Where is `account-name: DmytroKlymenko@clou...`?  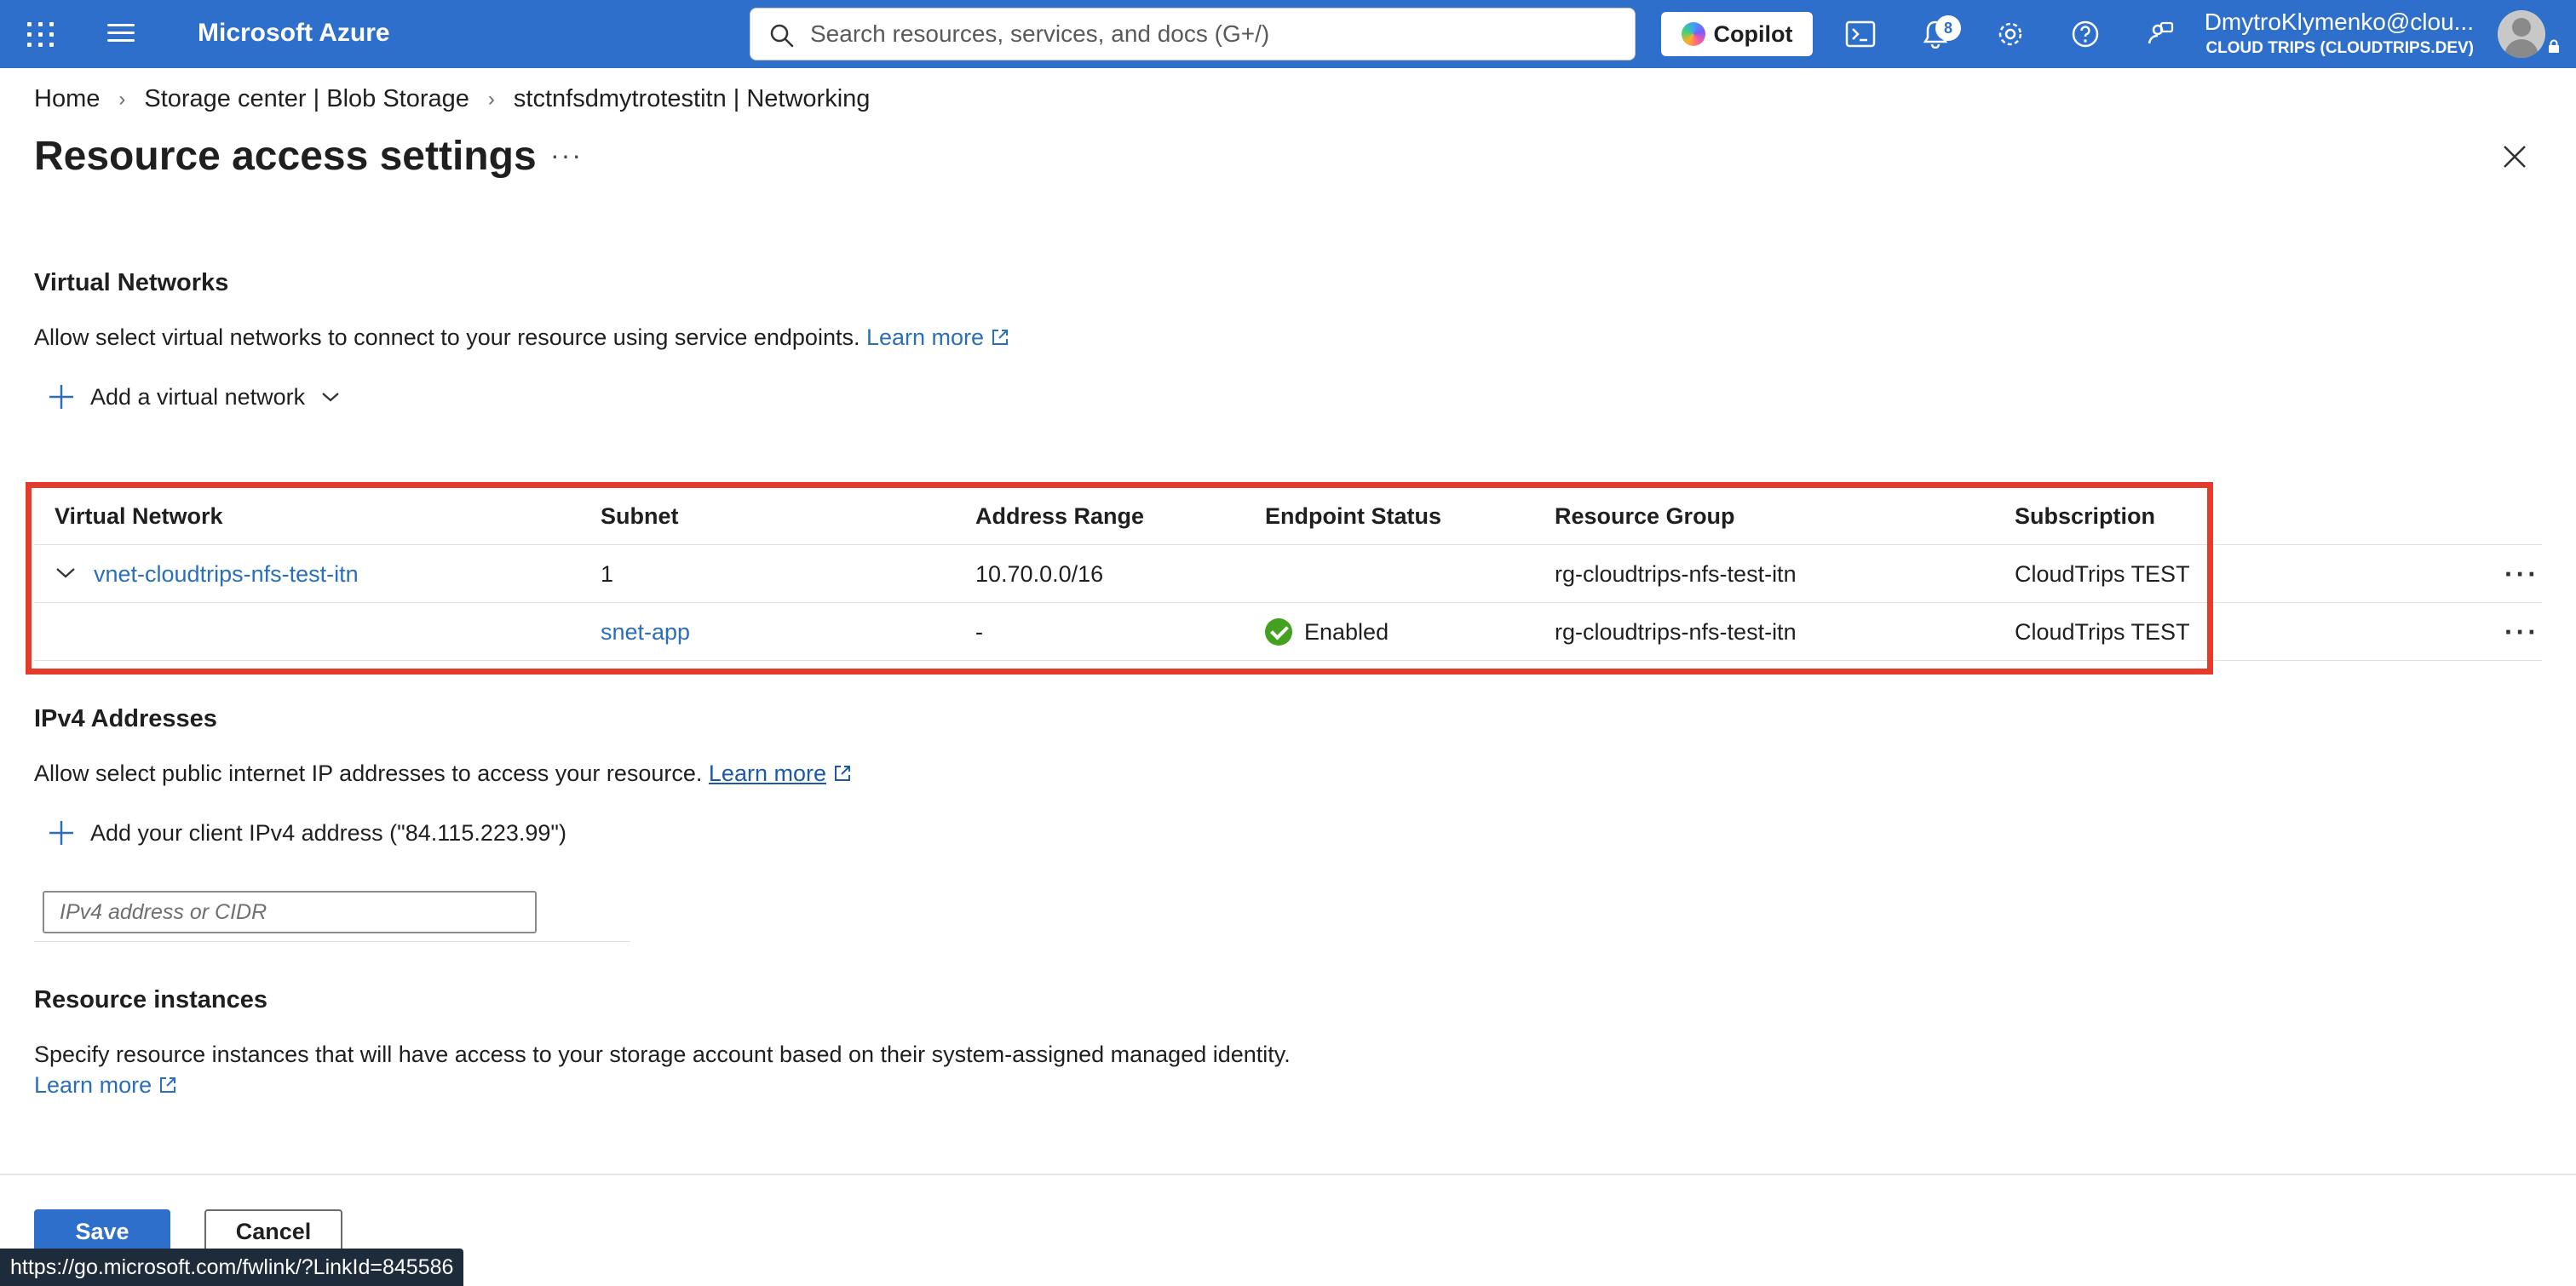 account-name: DmytroKlymenko@clou... is located at coordinates (2339, 22).